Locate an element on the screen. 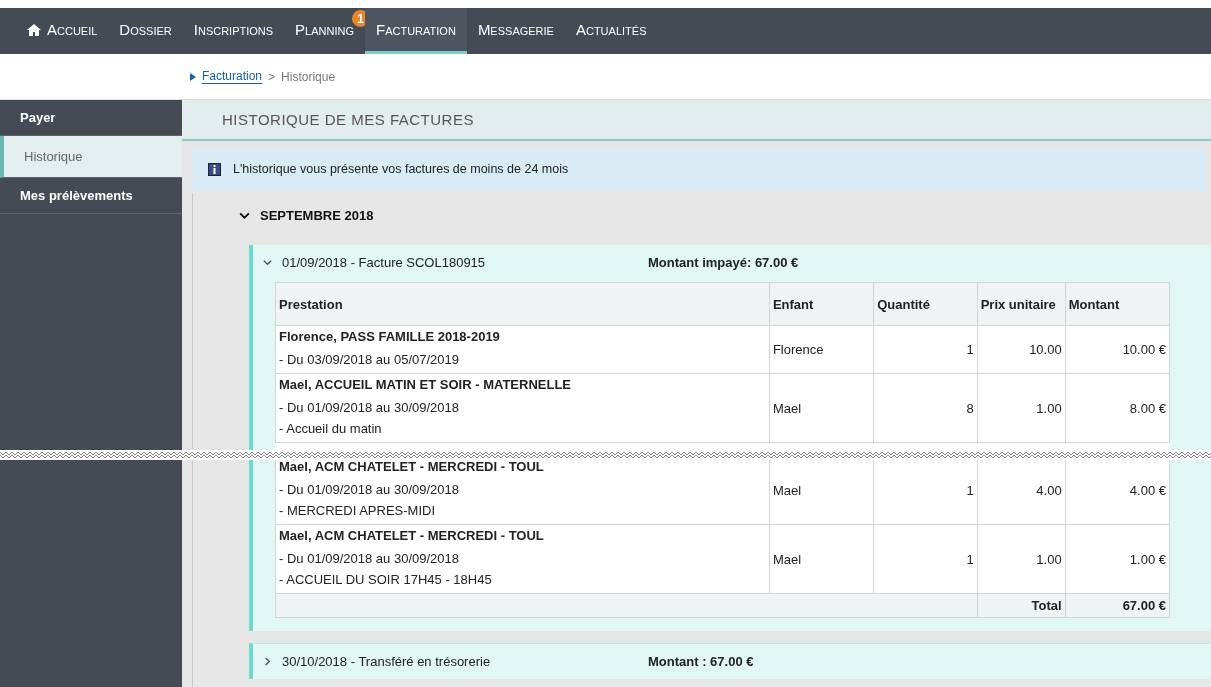  service-detail: - Du 03/09/2018 au 05/07/2019 is located at coordinates (369, 360).